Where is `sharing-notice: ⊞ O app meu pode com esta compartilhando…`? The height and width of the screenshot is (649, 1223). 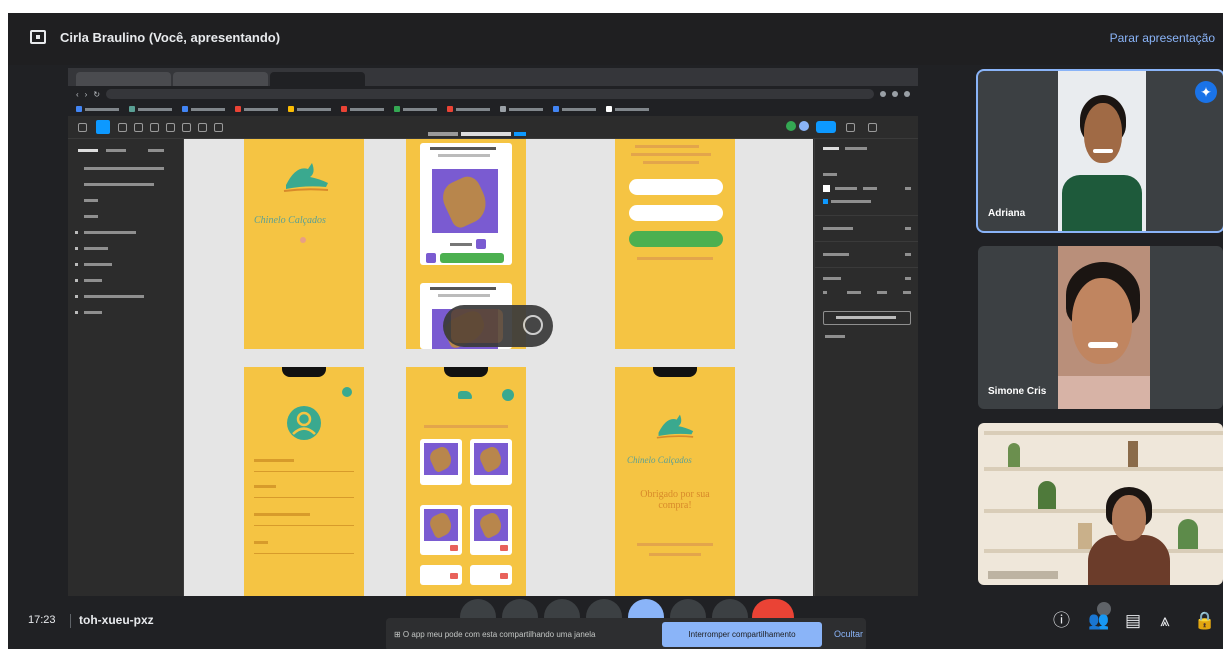 sharing-notice: ⊞ O app meu pode com esta compartilhando… is located at coordinates (626, 633).